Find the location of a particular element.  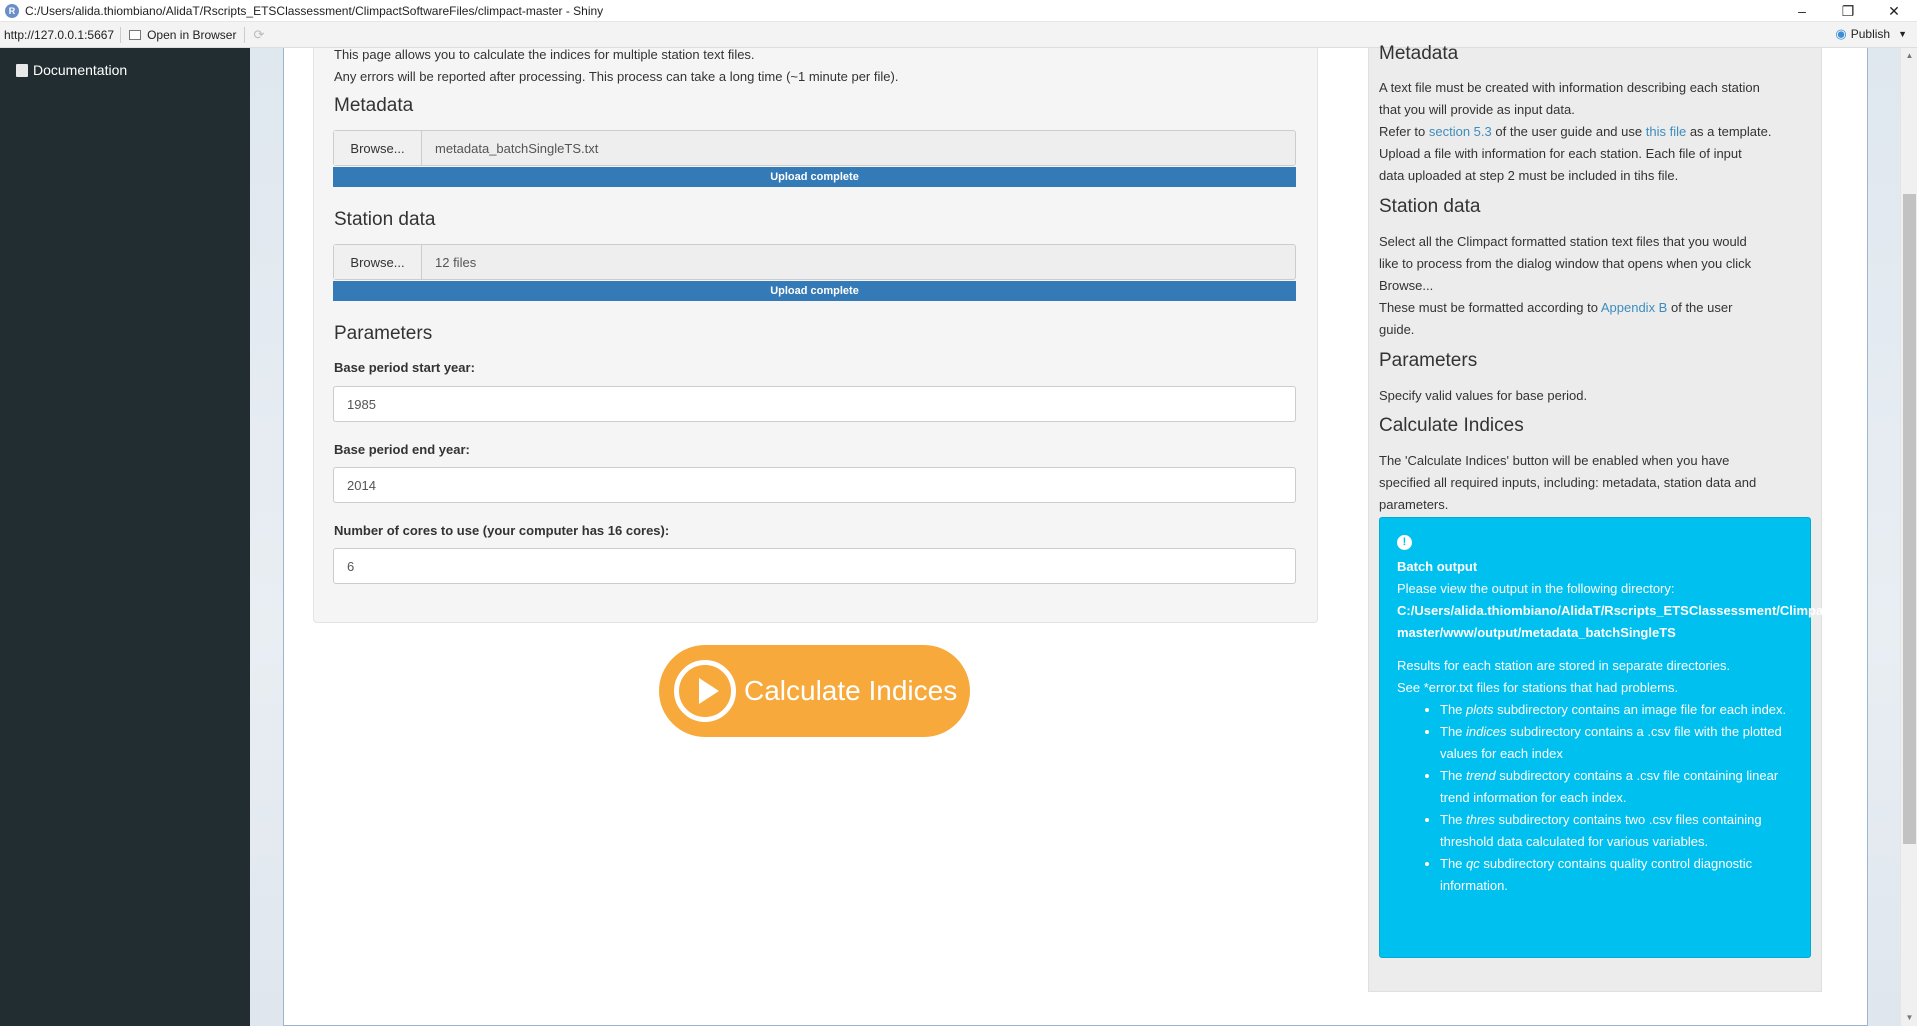

minimize-button: – is located at coordinates (1802, 11).